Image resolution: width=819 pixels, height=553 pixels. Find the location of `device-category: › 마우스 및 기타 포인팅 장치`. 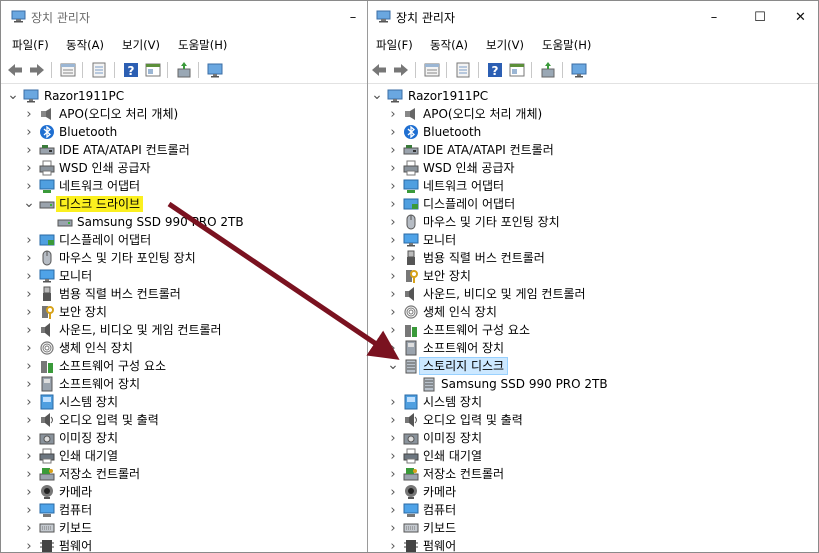

device-category: › 마우스 및 기타 포인팅 장치 is located at coordinates (184, 258).